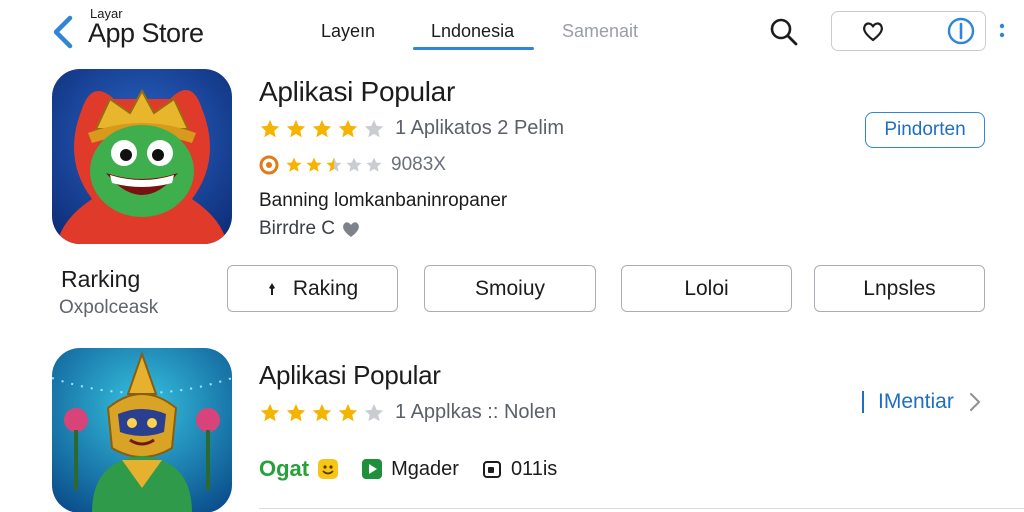 This screenshot has width=1024, height=512. I want to click on secondary-rating-count: 9083X, so click(418, 164).